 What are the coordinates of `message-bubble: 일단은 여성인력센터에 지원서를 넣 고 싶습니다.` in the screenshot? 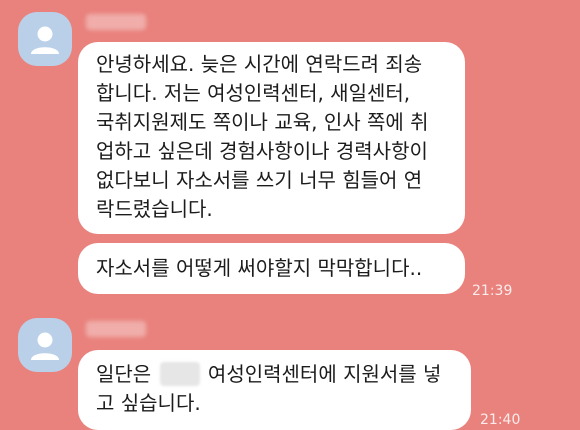 It's located at (274, 390).